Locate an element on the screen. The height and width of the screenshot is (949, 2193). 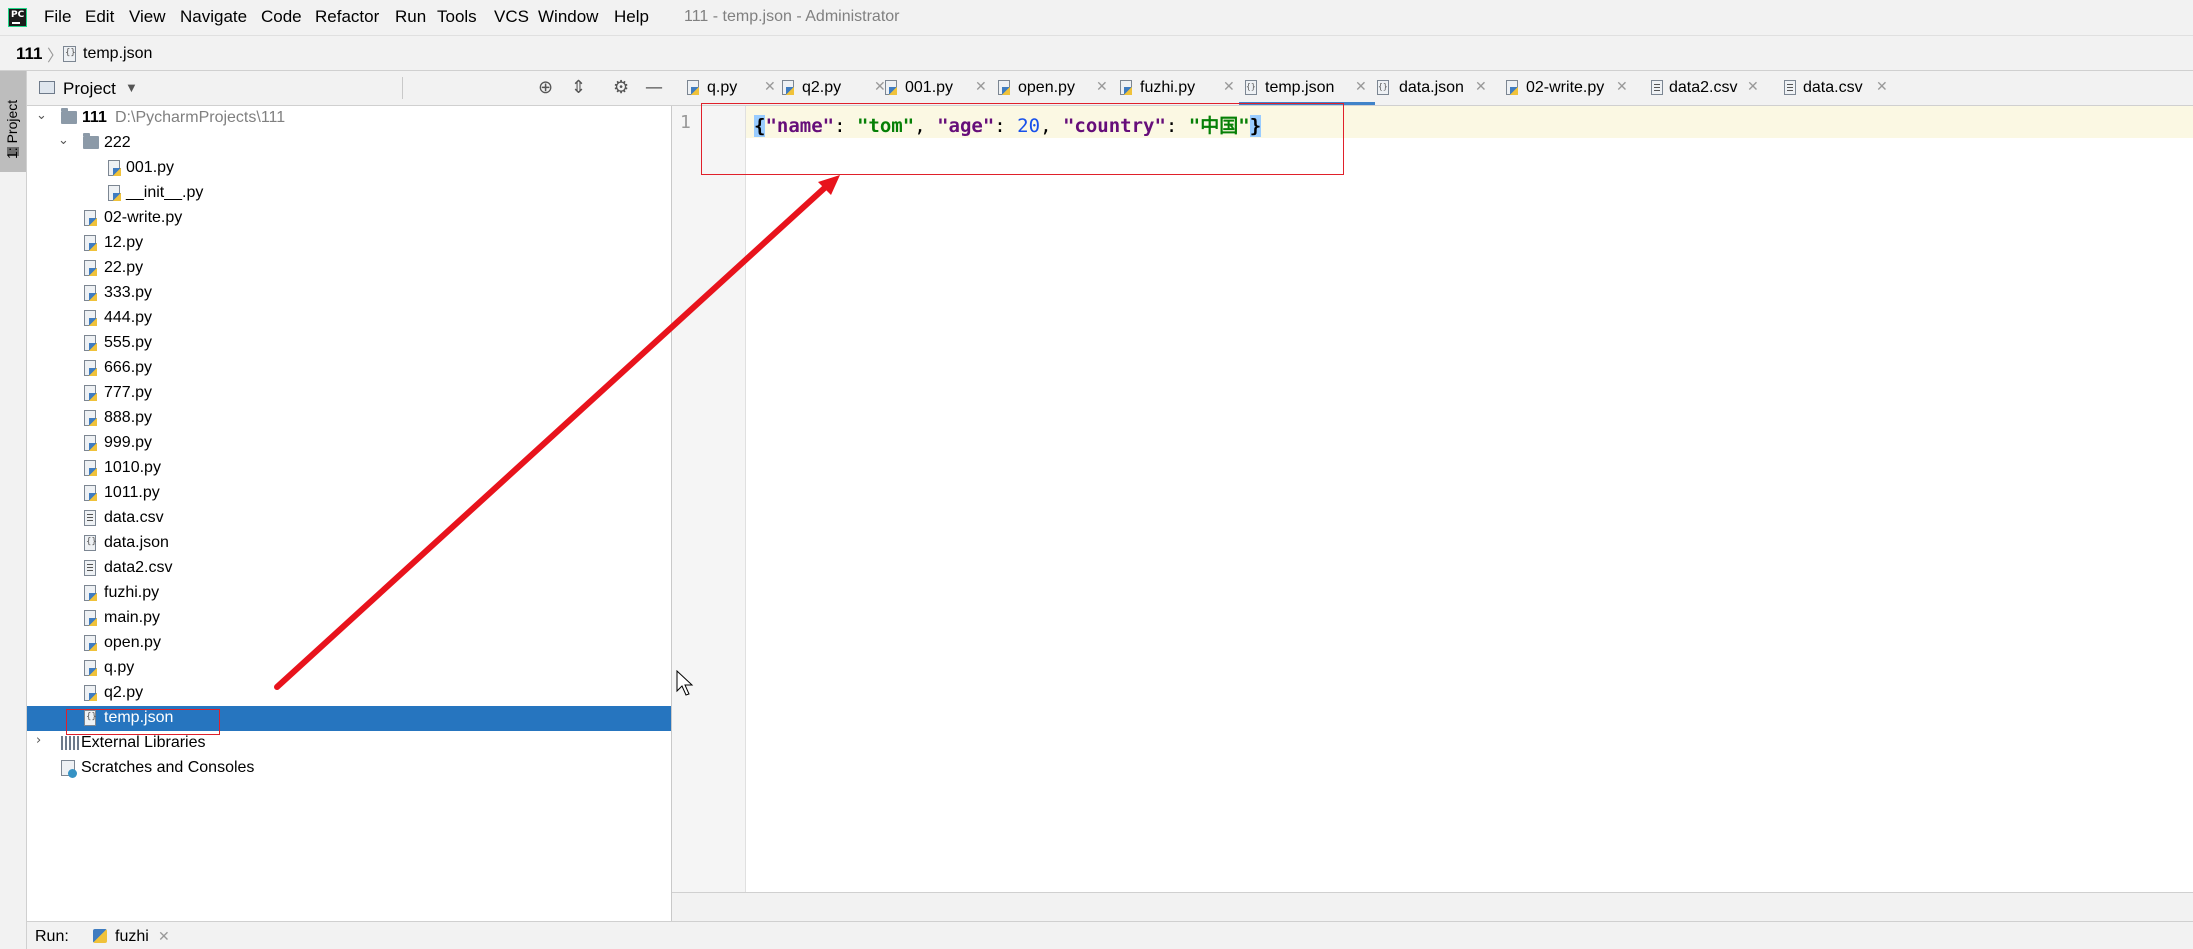
annotation-arrow-line is located at coordinates (553, 435).